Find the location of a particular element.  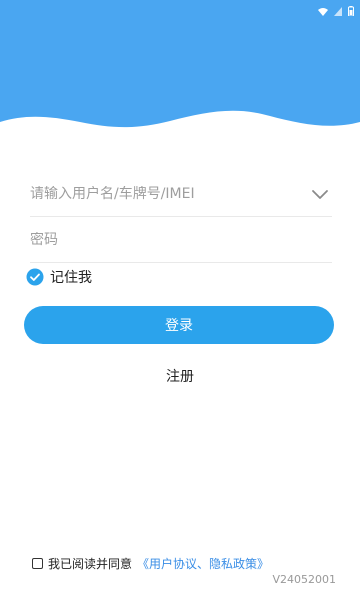

battery-icon is located at coordinates (351, 10).